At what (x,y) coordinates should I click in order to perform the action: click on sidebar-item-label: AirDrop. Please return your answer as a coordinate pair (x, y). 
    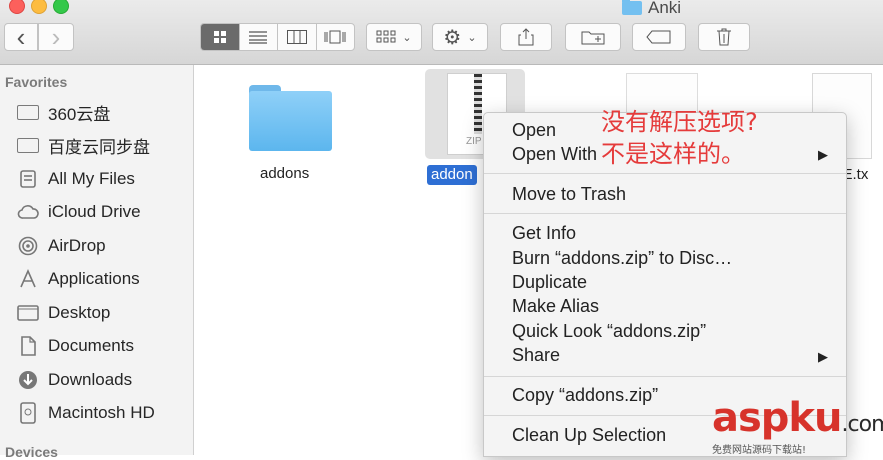
    Looking at the image, I should click on (77, 245).